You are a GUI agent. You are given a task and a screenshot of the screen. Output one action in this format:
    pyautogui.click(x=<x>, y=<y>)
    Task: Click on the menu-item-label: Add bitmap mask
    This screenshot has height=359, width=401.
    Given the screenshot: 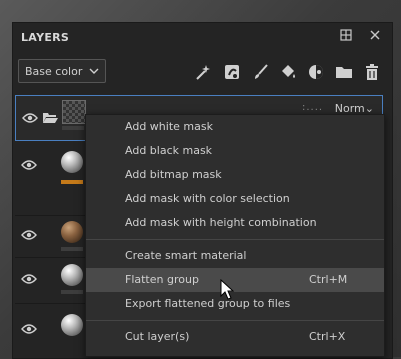 What is the action you would take?
    pyautogui.click(x=173, y=174)
    